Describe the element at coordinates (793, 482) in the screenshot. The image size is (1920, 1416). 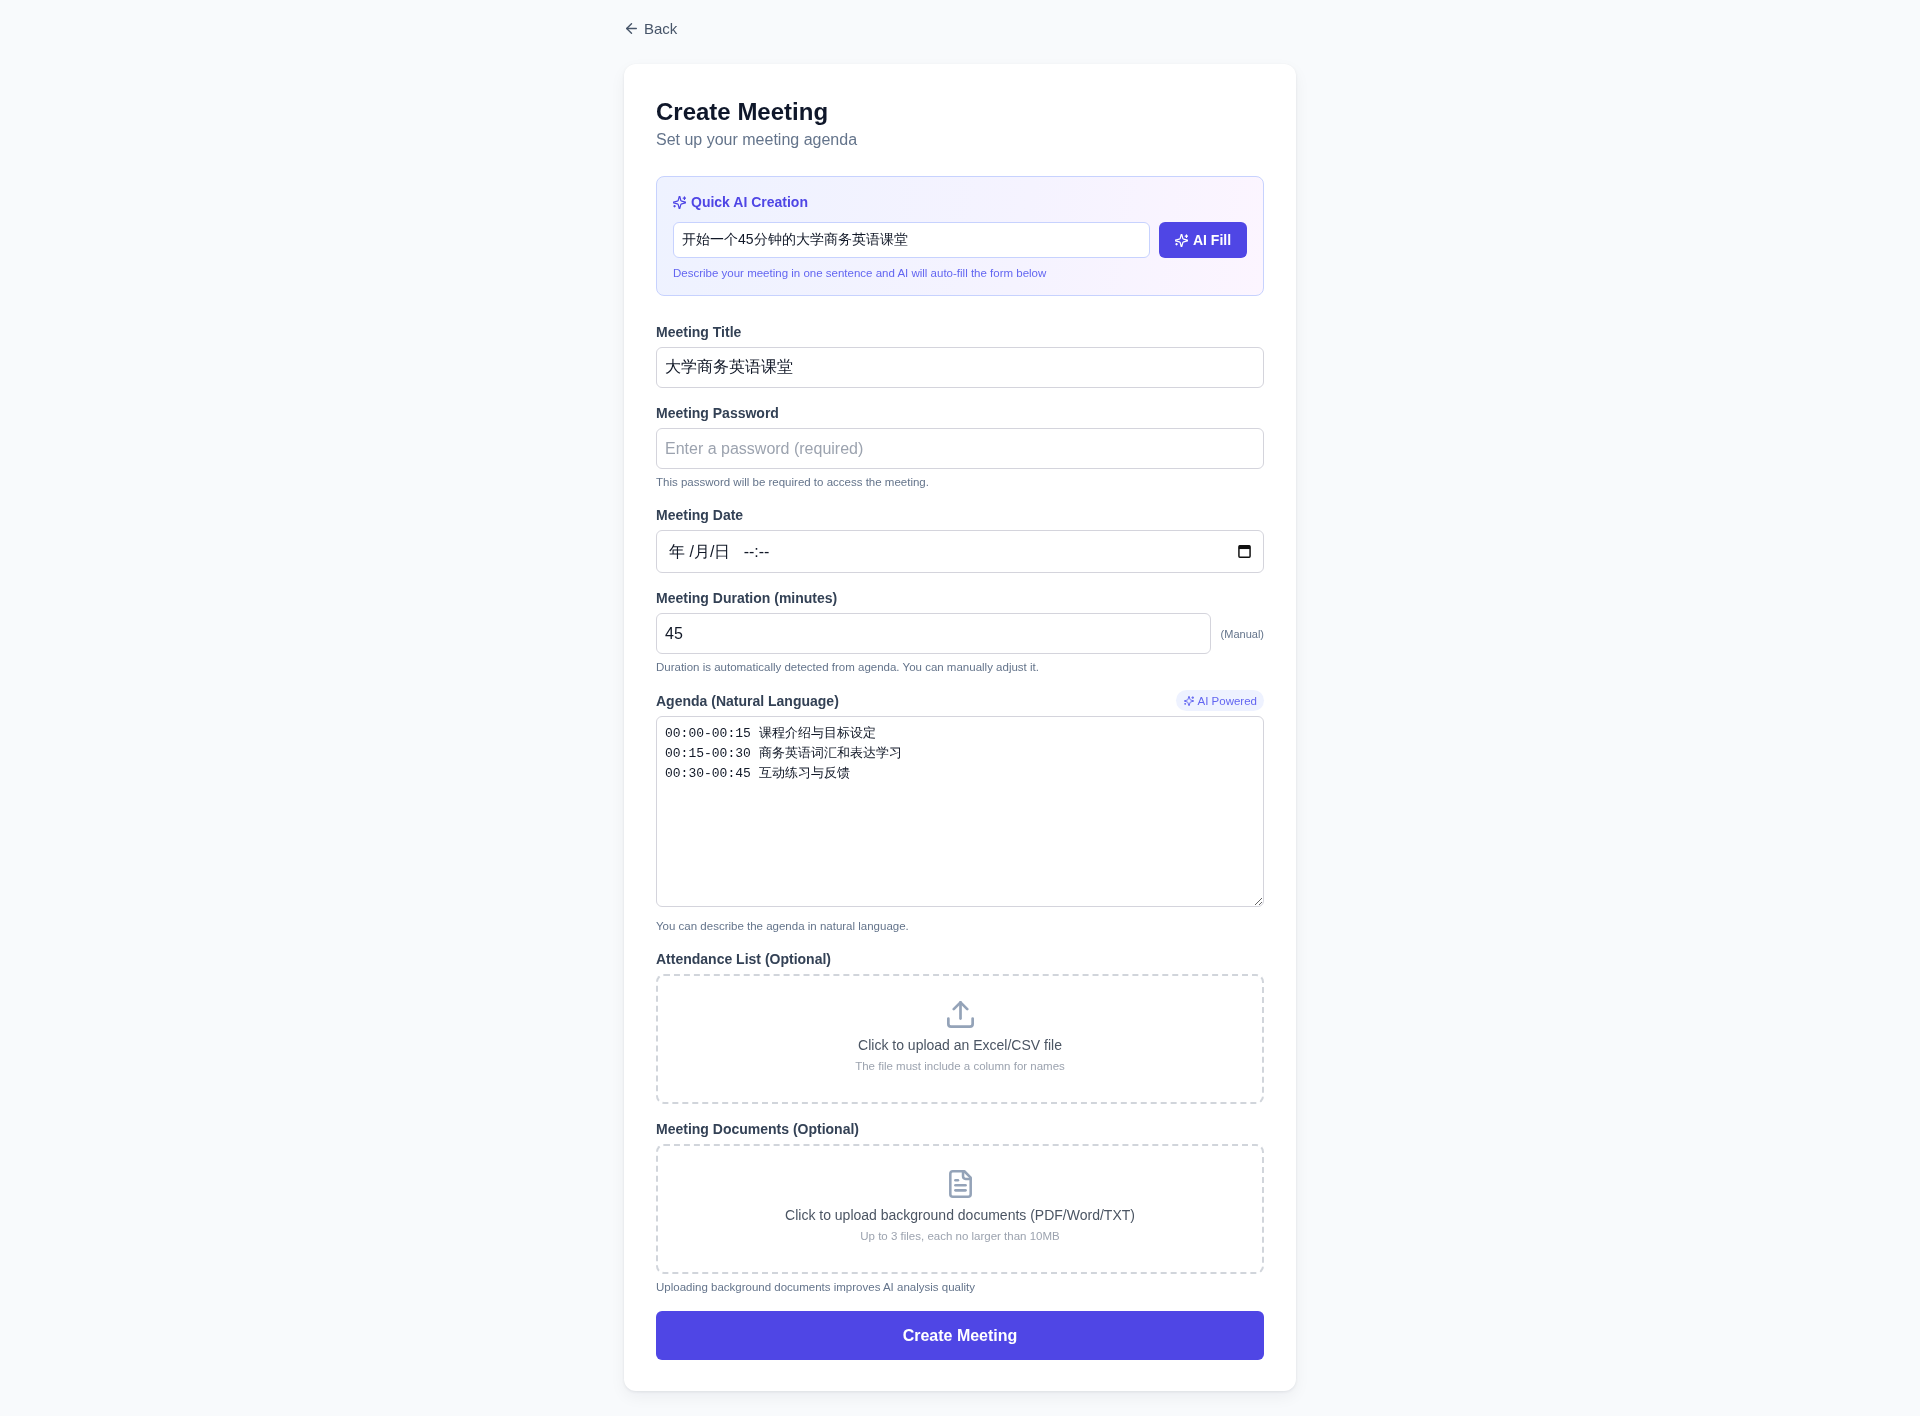
I see `help-text: This password will be required to access the meeting.` at that location.